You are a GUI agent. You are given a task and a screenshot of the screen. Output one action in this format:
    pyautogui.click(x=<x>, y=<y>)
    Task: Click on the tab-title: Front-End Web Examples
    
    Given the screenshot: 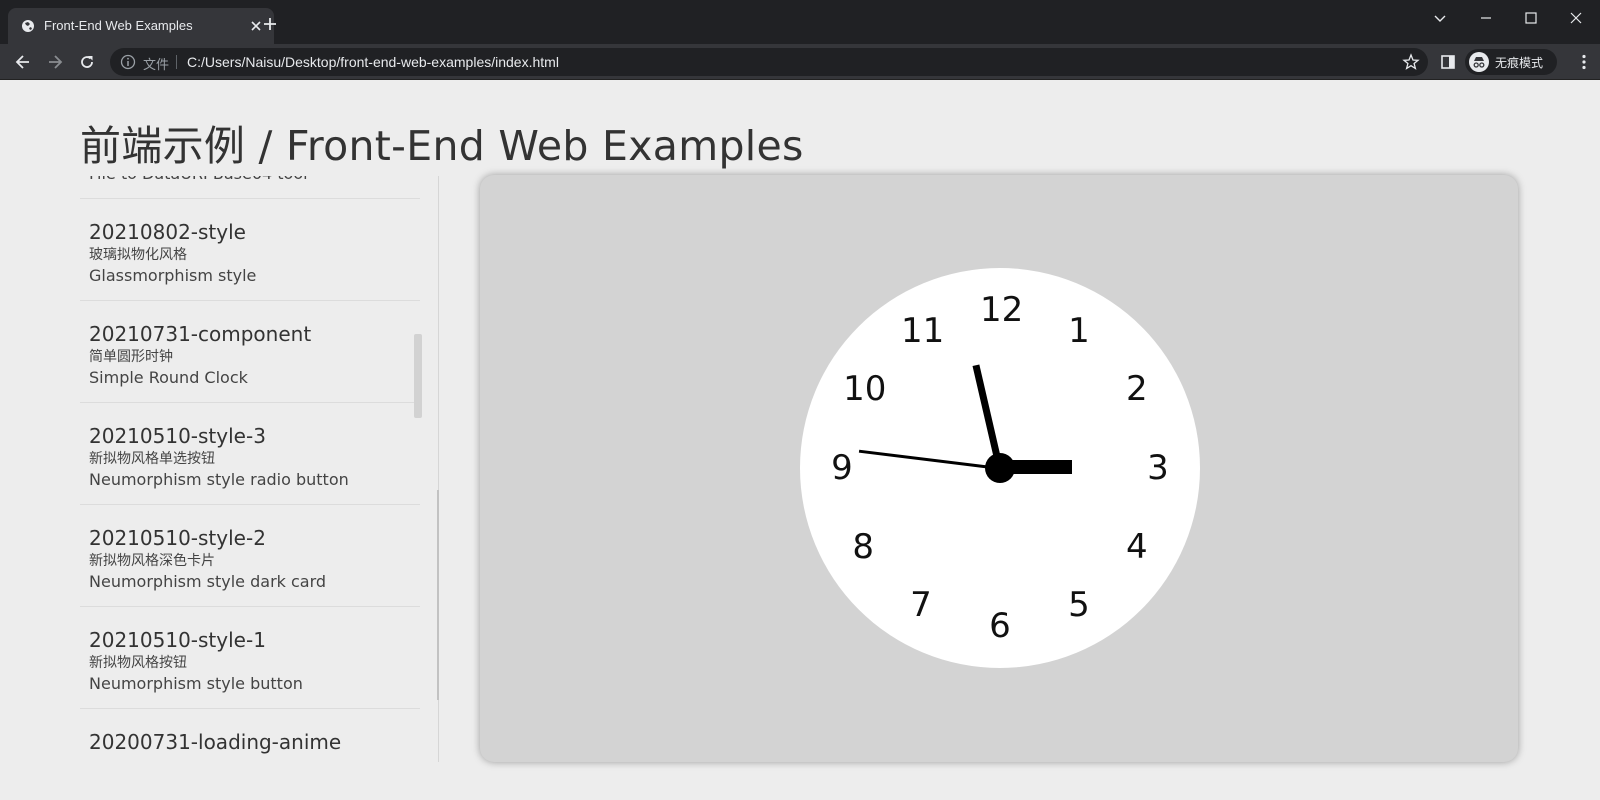 What is the action you would take?
    pyautogui.click(x=118, y=25)
    